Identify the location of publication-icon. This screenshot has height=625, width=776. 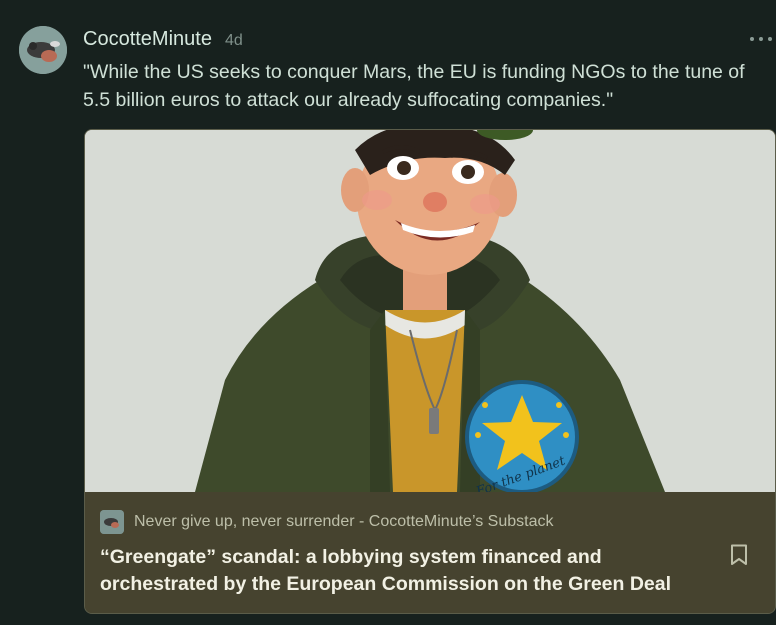
(112, 522).